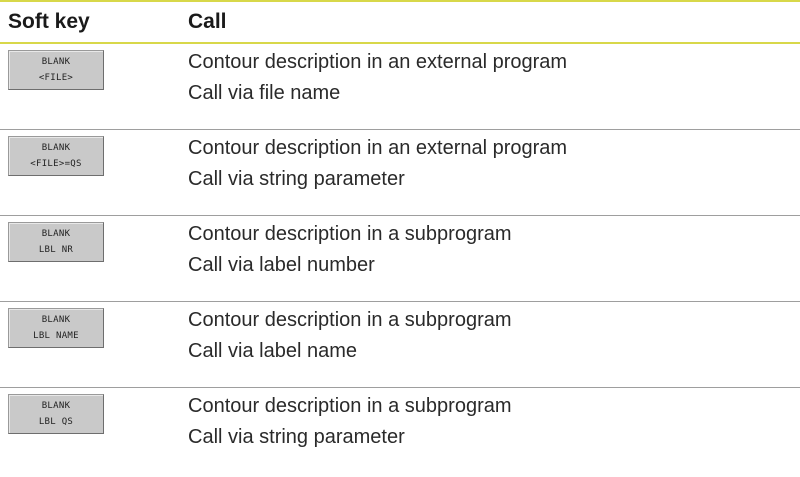 Image resolution: width=800 pixels, height=477 pixels. Describe the element at coordinates (56, 242) in the screenshot. I see `blank-lbl-nr-softkey: BLANK LBL NR` at that location.